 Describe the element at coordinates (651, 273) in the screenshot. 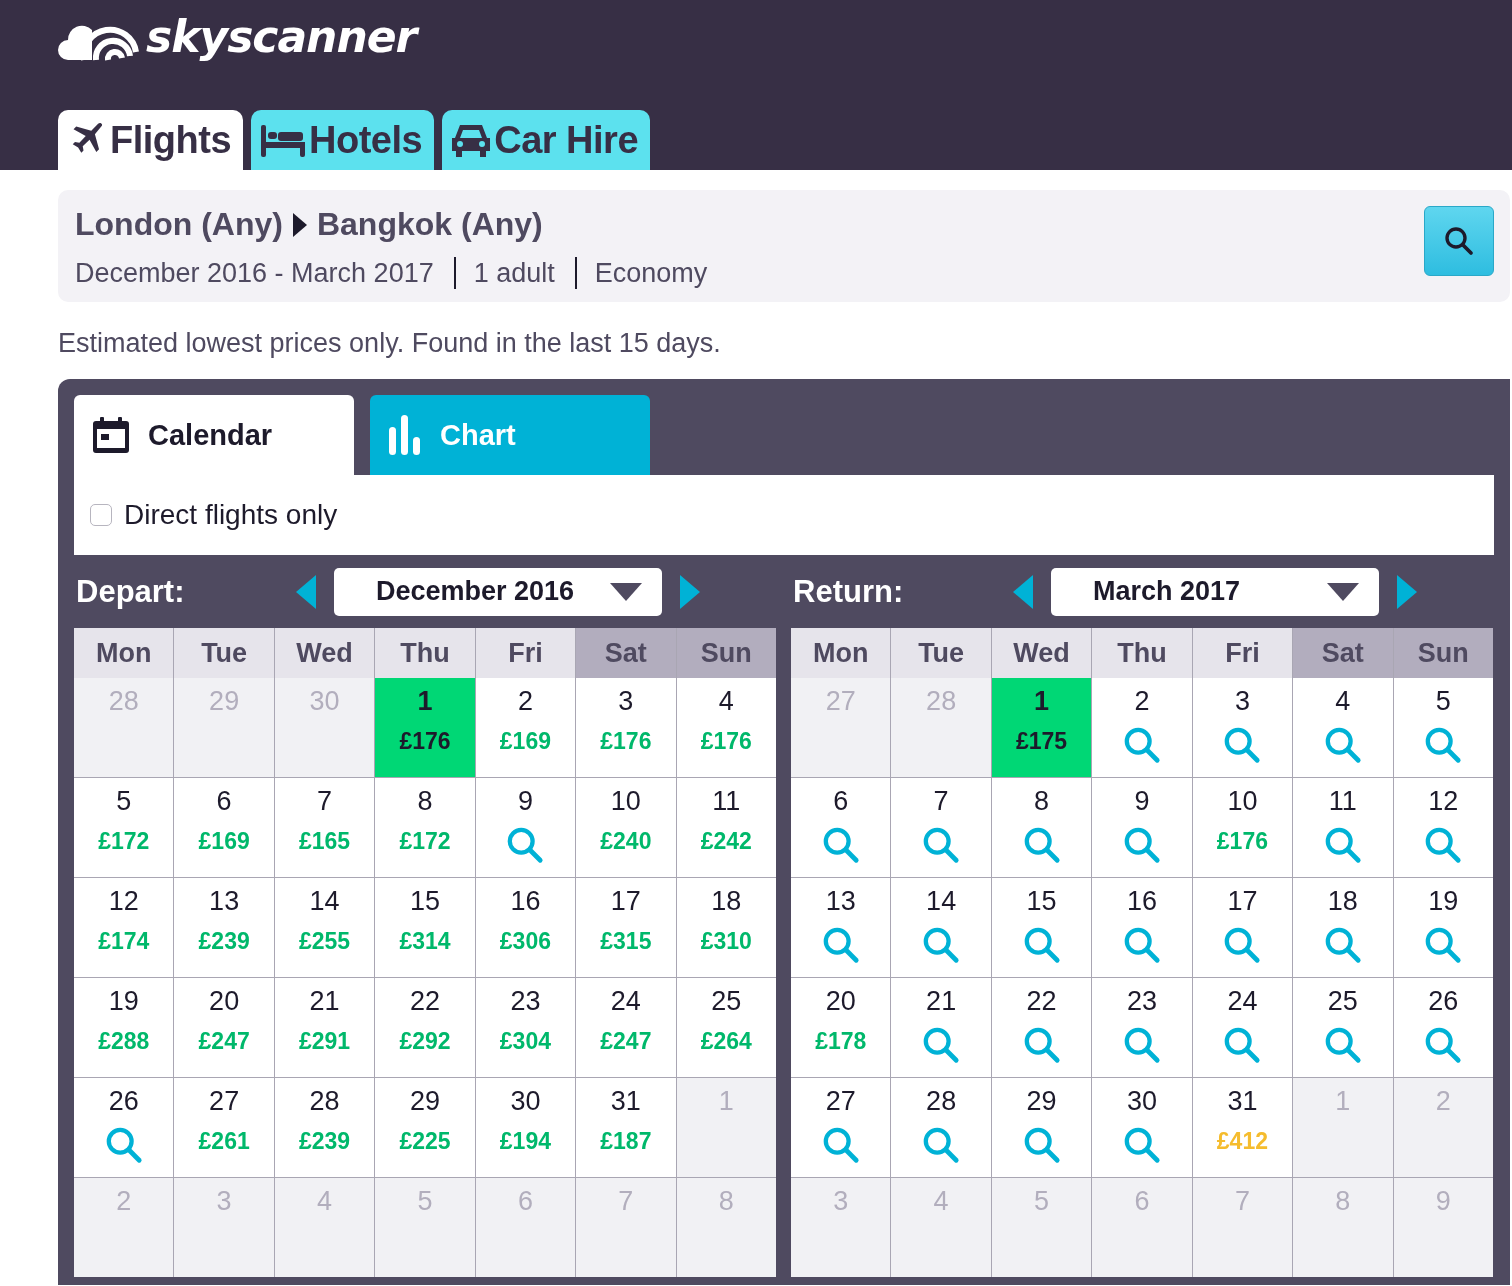

I see `trip-detail: Economy` at that location.